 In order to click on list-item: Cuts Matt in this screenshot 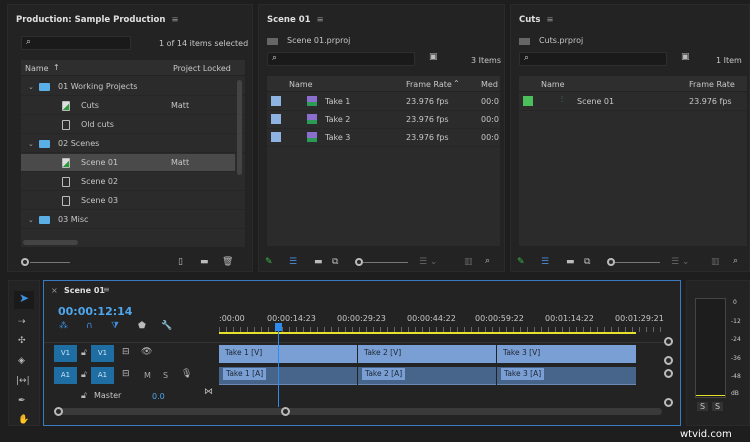, I will do `click(133, 106)`.